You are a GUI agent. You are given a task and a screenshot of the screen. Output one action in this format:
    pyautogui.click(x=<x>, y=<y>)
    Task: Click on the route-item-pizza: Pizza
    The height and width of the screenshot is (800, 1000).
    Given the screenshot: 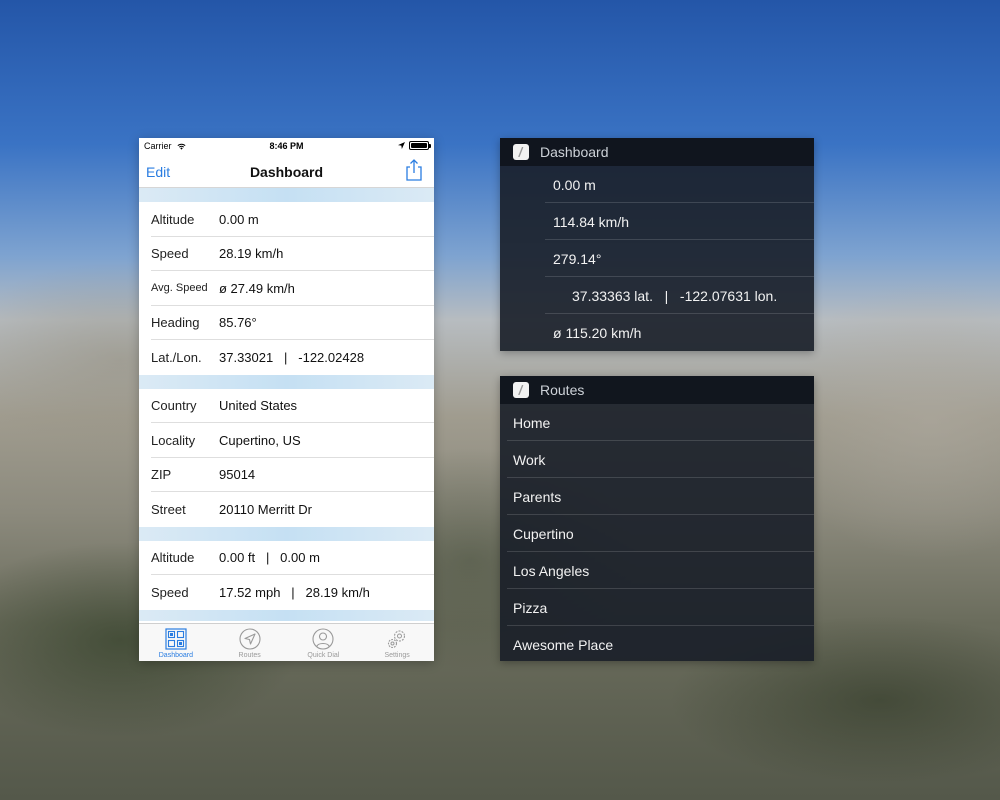 What is the action you would take?
    pyautogui.click(x=657, y=607)
    